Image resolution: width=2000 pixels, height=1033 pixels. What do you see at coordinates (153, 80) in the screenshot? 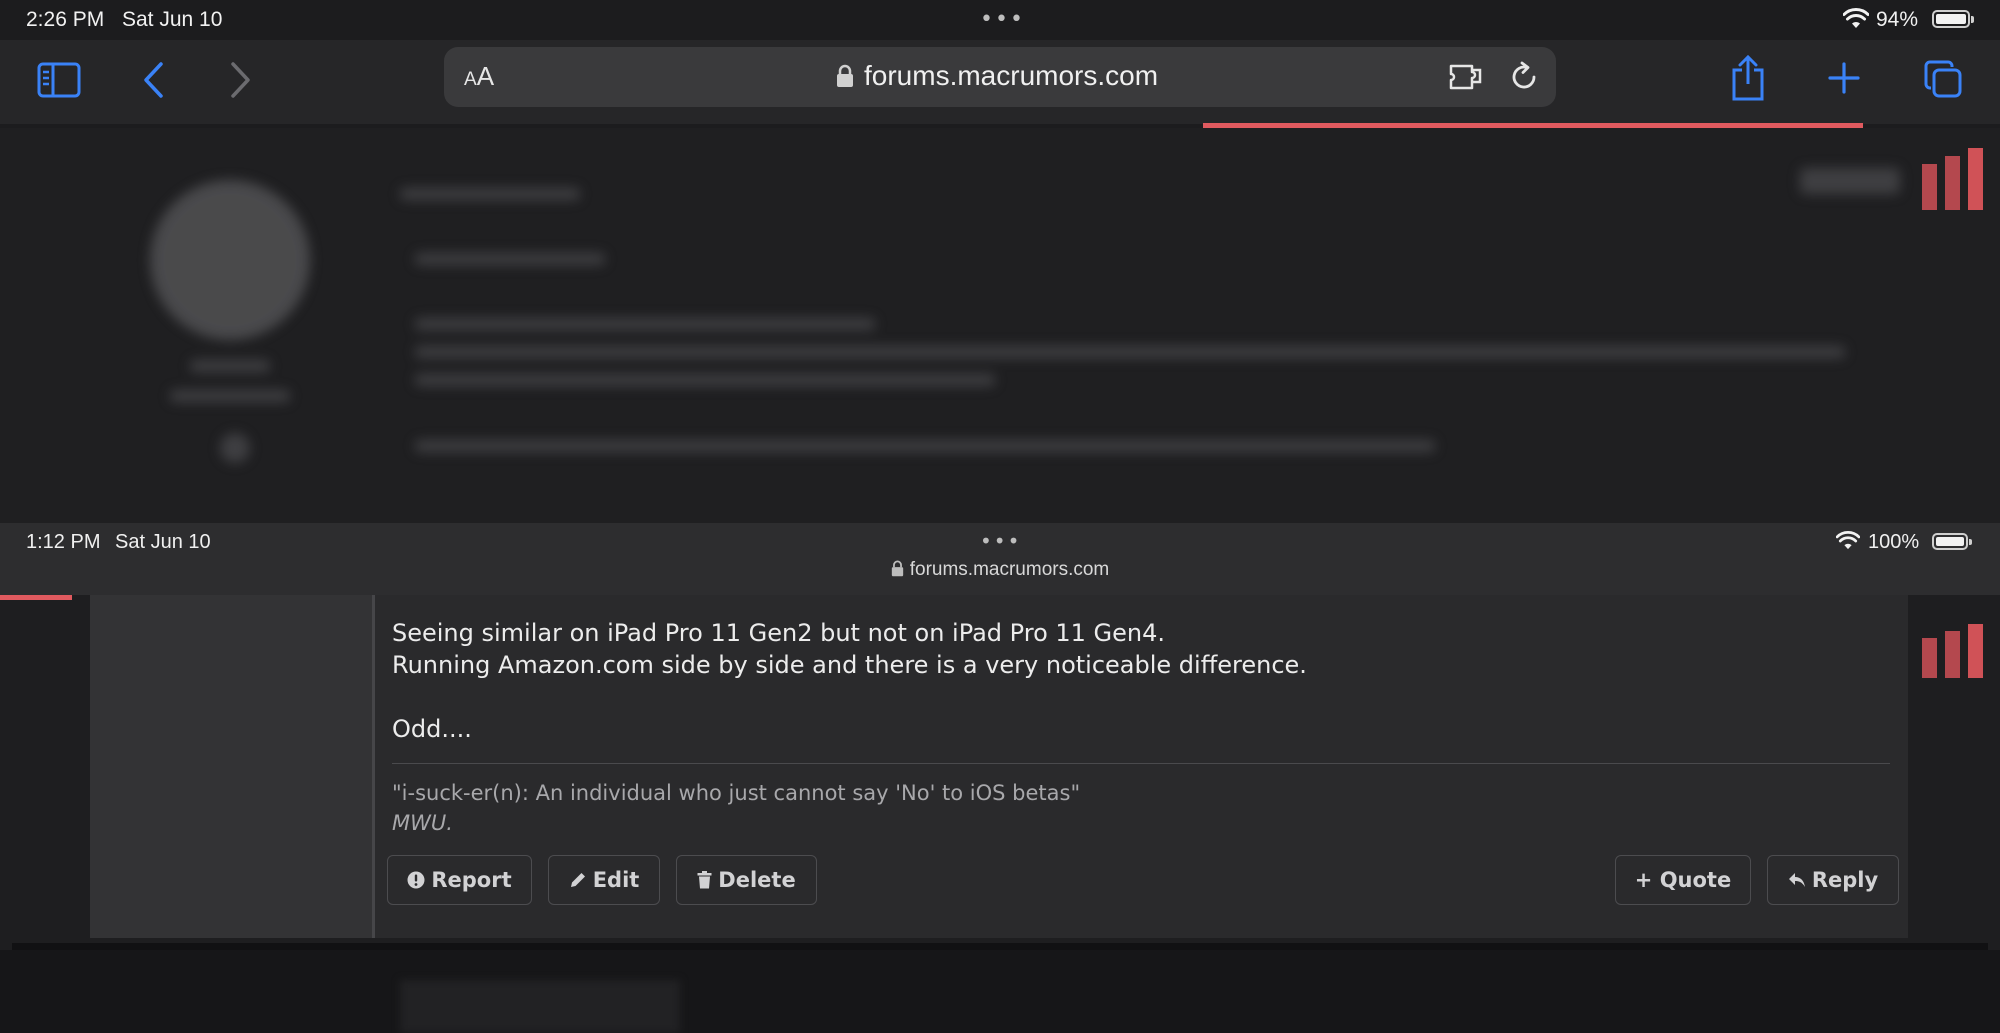
I see `back-icon` at bounding box center [153, 80].